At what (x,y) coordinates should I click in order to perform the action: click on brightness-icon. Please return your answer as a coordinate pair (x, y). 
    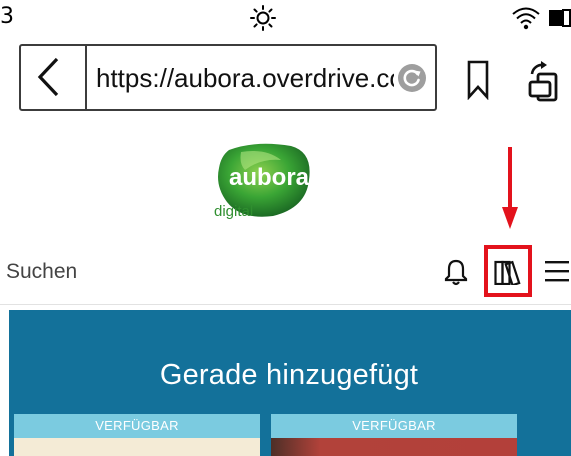
    Looking at the image, I should click on (263, 18).